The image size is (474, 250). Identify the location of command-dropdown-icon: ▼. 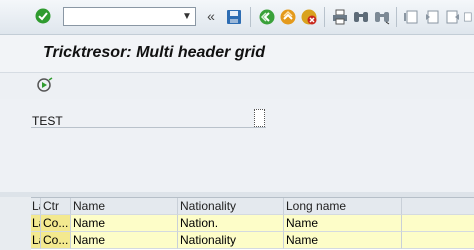
(187, 17).